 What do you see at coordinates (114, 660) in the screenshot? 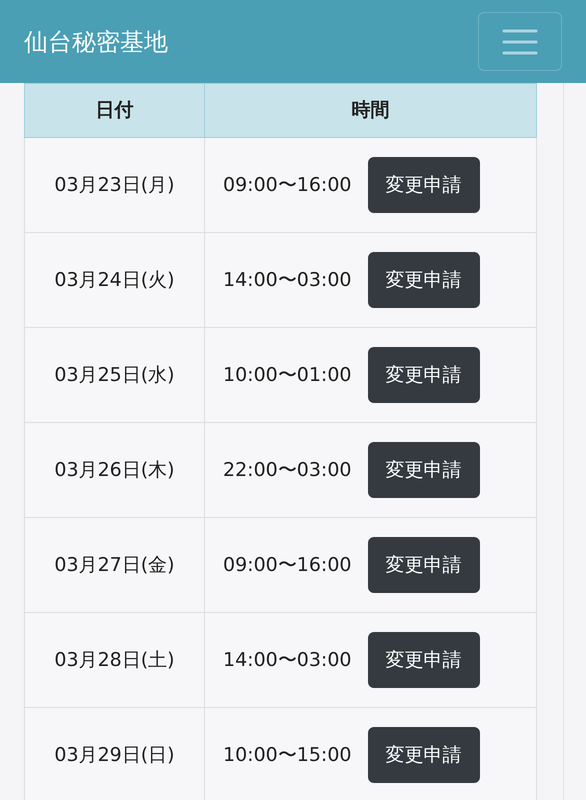
I see `date-cell: 03月28日(土)` at bounding box center [114, 660].